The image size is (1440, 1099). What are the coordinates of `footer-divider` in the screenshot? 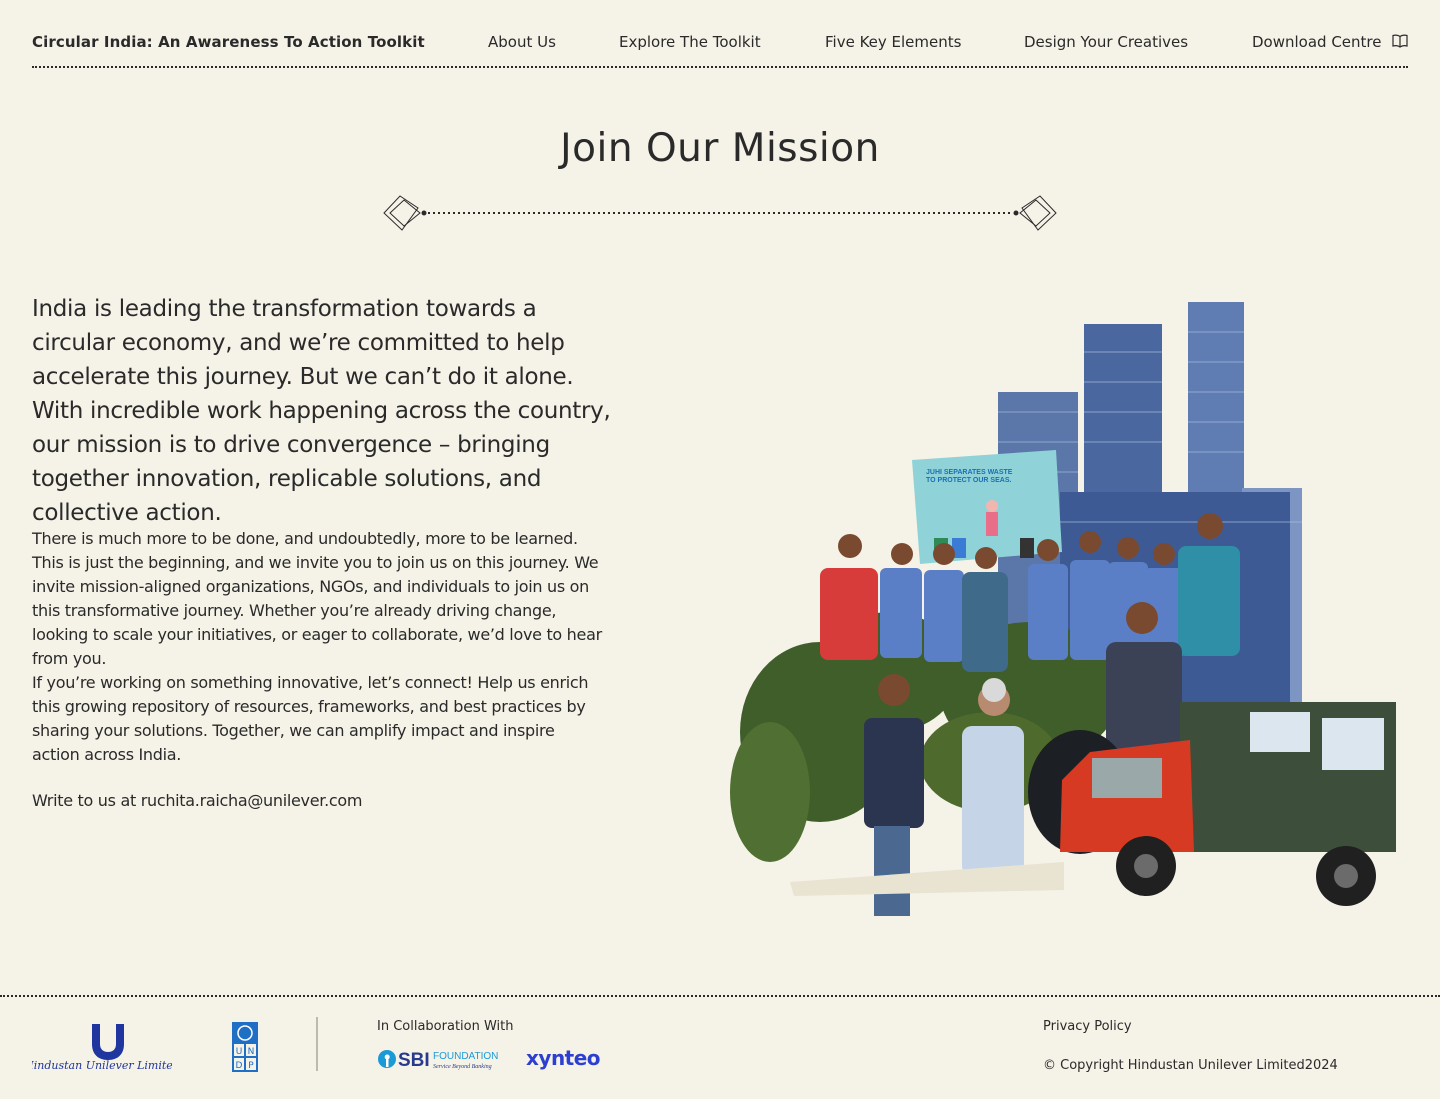 It's located at (720, 996).